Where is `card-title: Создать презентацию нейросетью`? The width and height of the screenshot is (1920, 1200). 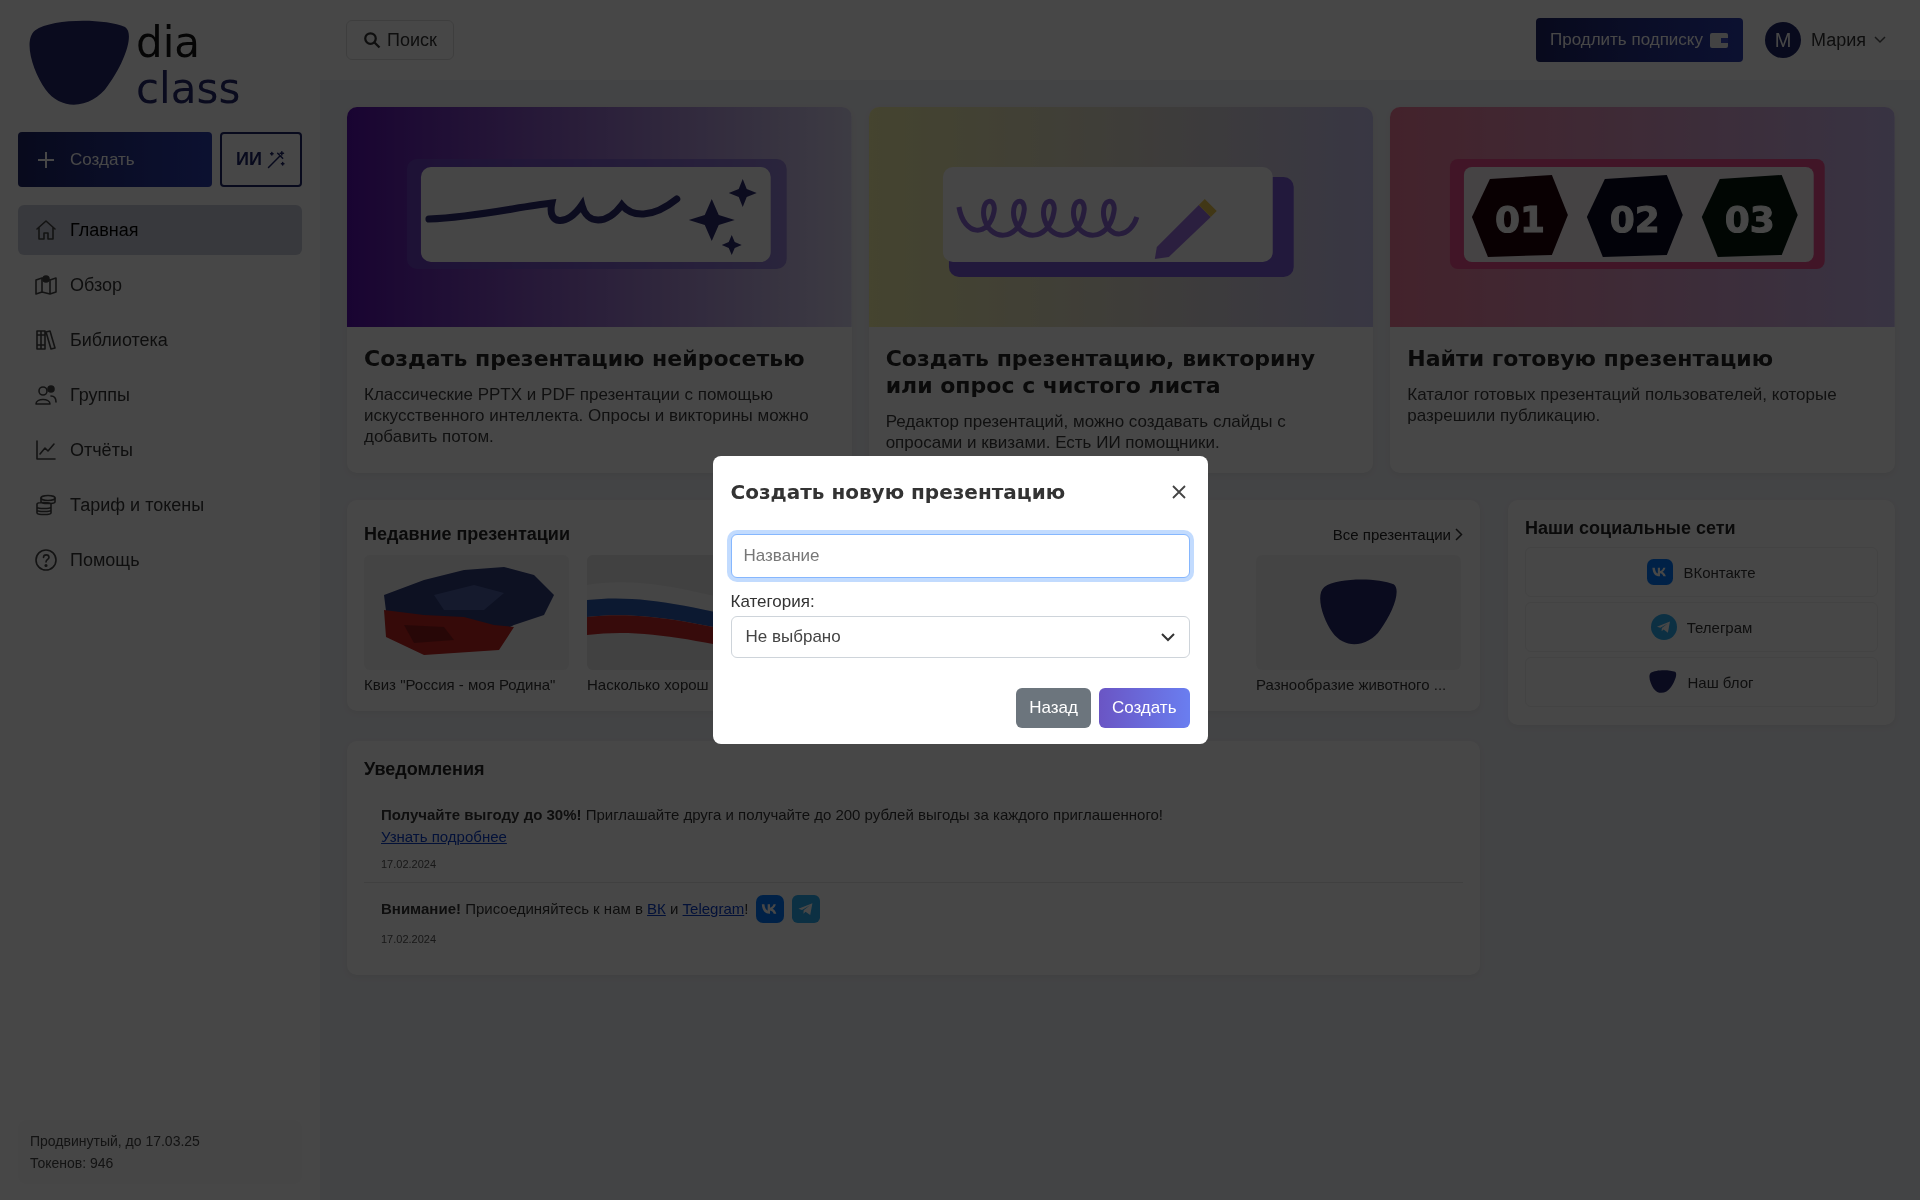
card-title: Создать презентацию нейросетью is located at coordinates (585, 358).